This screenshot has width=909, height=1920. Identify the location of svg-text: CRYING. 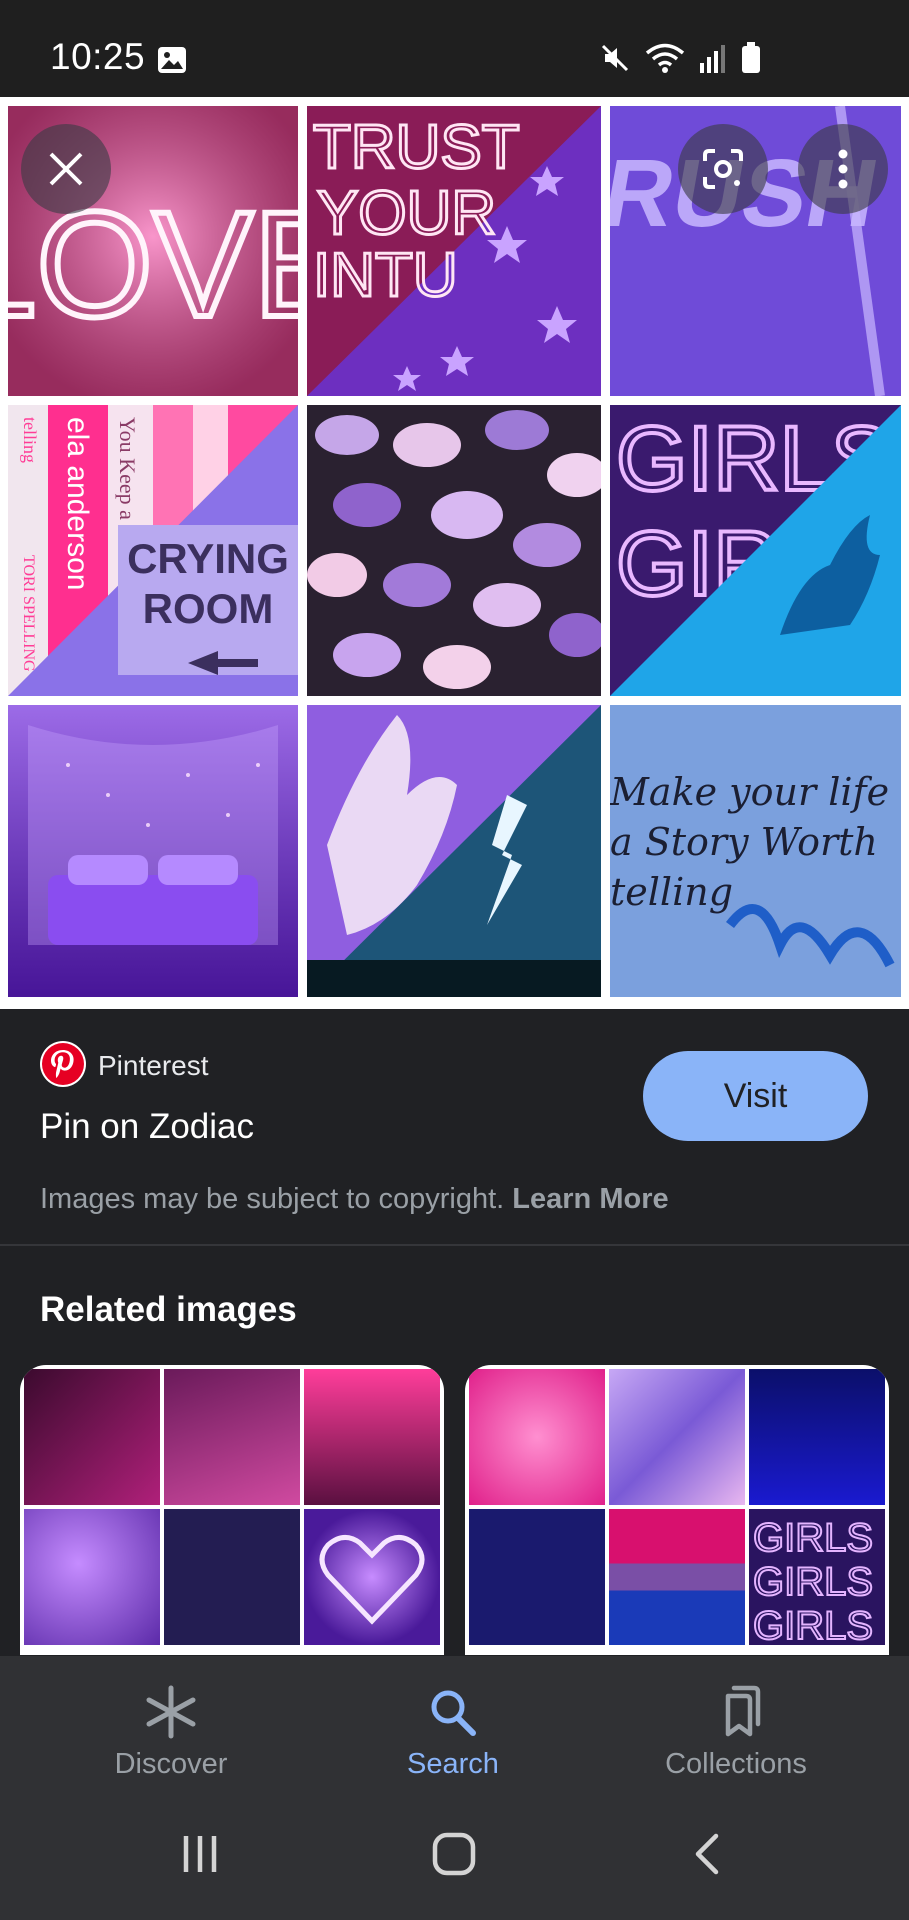
(208, 558).